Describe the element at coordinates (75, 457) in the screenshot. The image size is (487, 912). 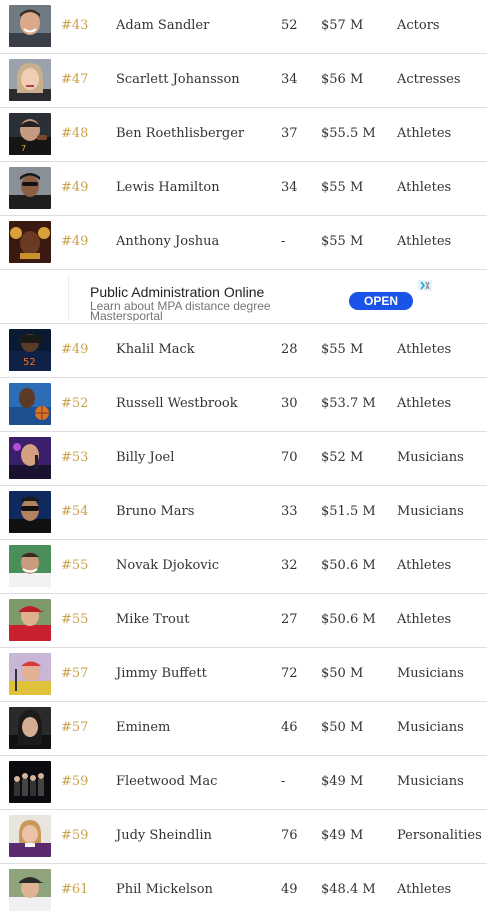
I see `rank: #53` at that location.